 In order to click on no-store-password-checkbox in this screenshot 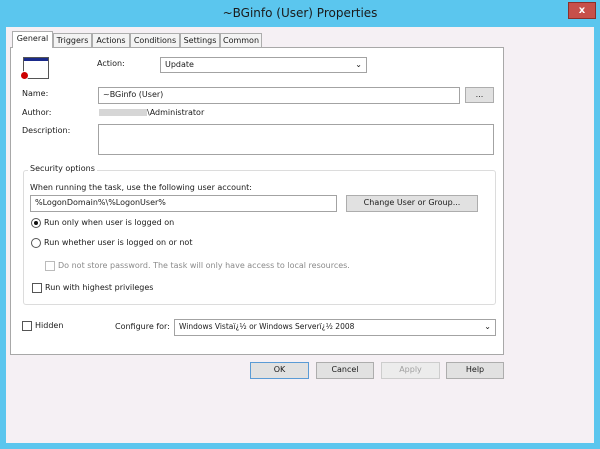, I will do `click(50, 266)`.